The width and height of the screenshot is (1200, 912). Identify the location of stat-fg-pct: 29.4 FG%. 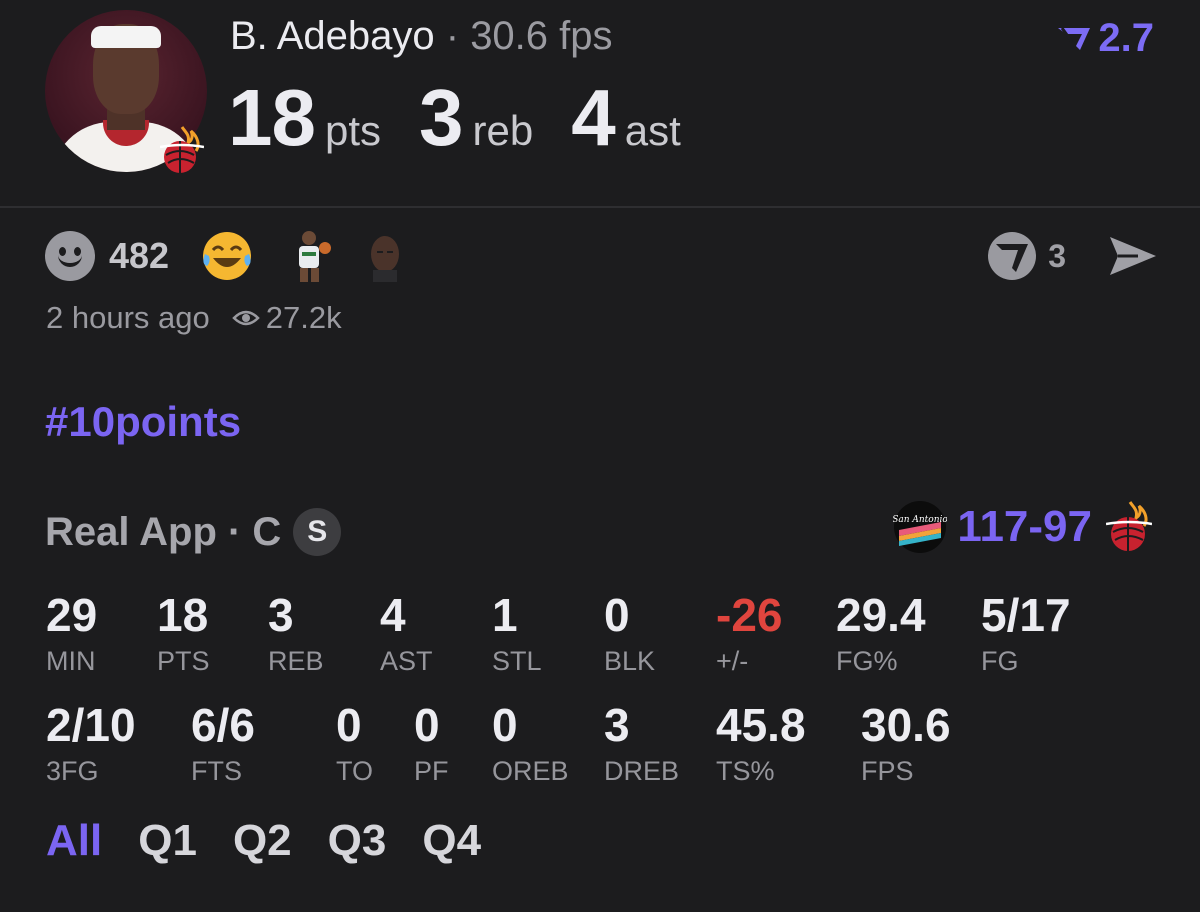
(881, 634).